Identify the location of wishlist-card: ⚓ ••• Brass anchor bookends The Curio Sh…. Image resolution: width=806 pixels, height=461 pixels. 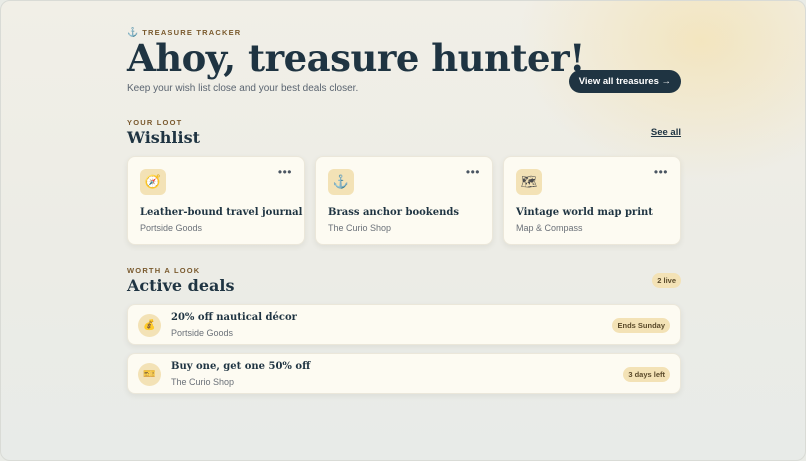
(404, 200).